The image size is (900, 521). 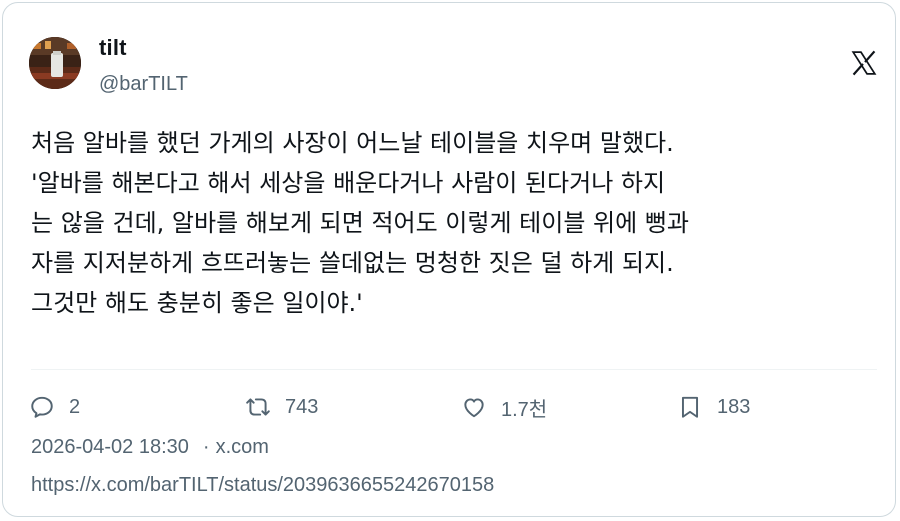 I want to click on avatar-image, so click(x=55, y=63).